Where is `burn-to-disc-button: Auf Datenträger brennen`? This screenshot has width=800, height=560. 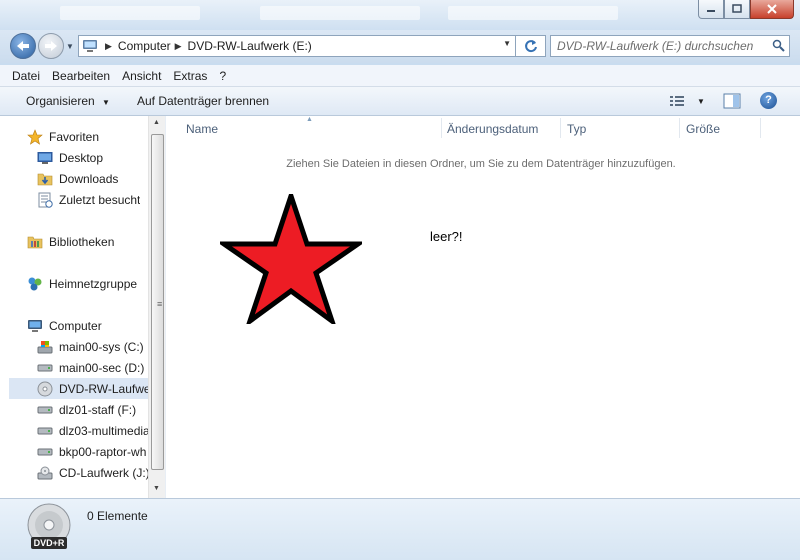
burn-to-disc-button: Auf Datenträger brennen is located at coordinates (203, 101).